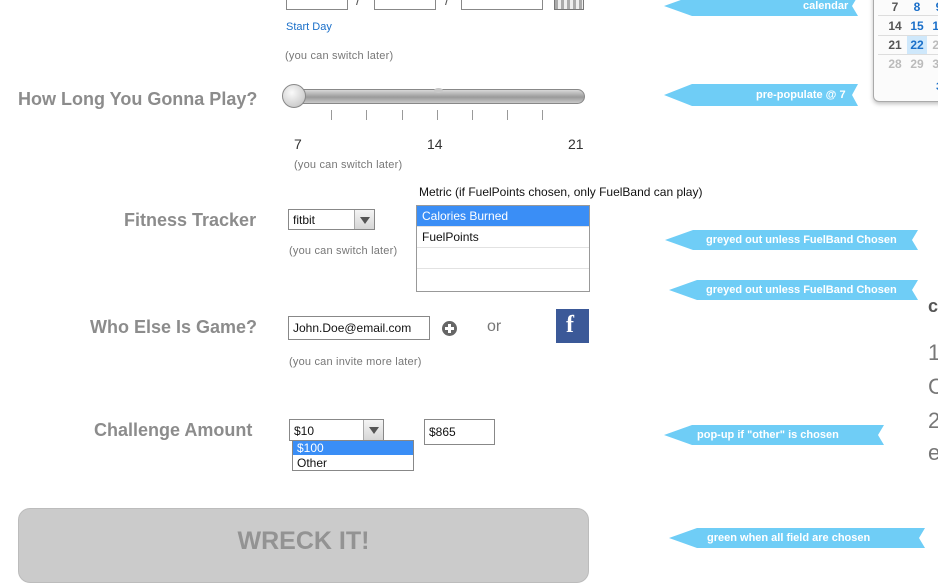 This screenshot has height=583, width=938. What do you see at coordinates (294, 96) in the screenshot?
I see `duration-slider-thumb` at bounding box center [294, 96].